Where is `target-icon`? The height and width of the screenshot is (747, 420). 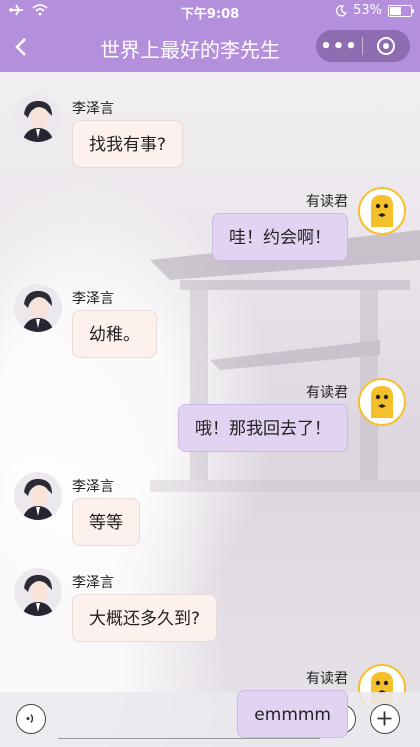
target-icon is located at coordinates (386, 46).